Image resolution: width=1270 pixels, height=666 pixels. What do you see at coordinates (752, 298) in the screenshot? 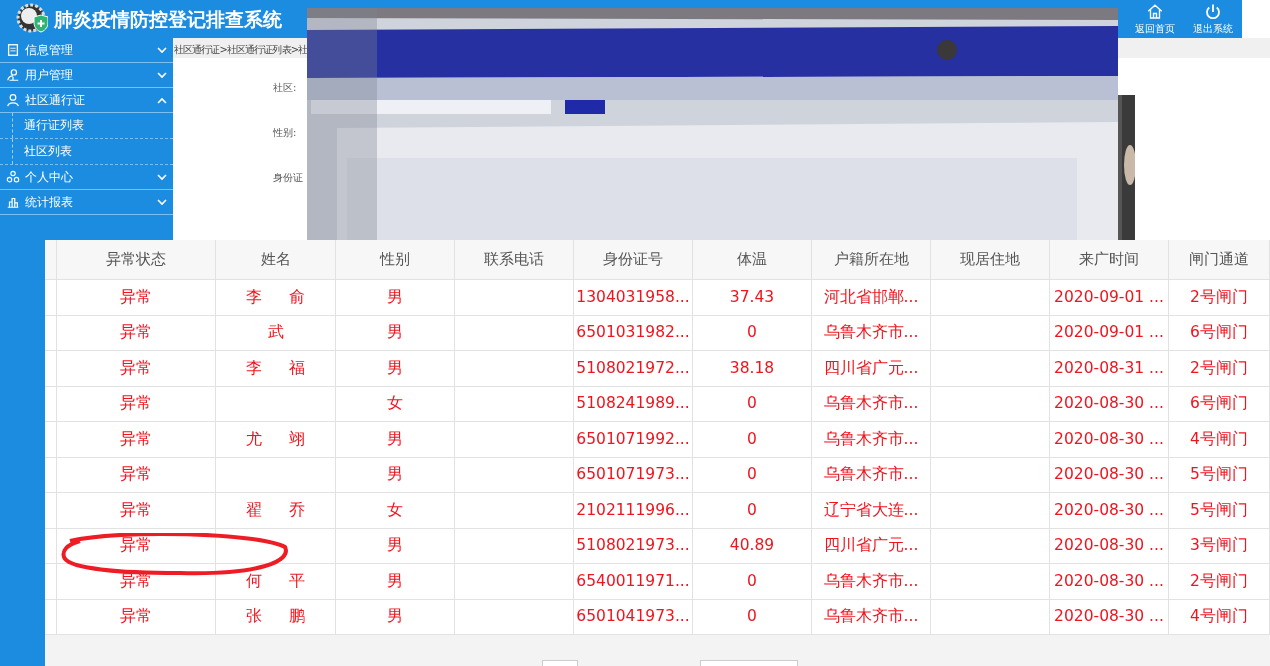
I see `table-cell: 37.43` at bounding box center [752, 298].